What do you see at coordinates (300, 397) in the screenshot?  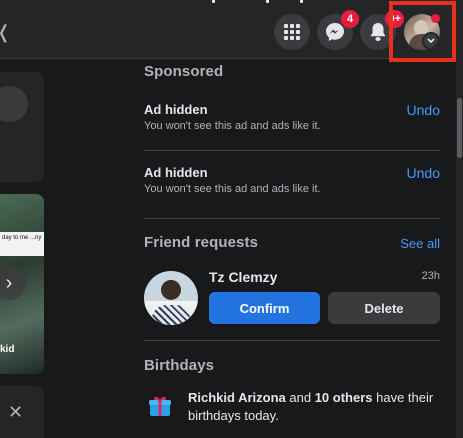 I see `birthday-connector: and` at bounding box center [300, 397].